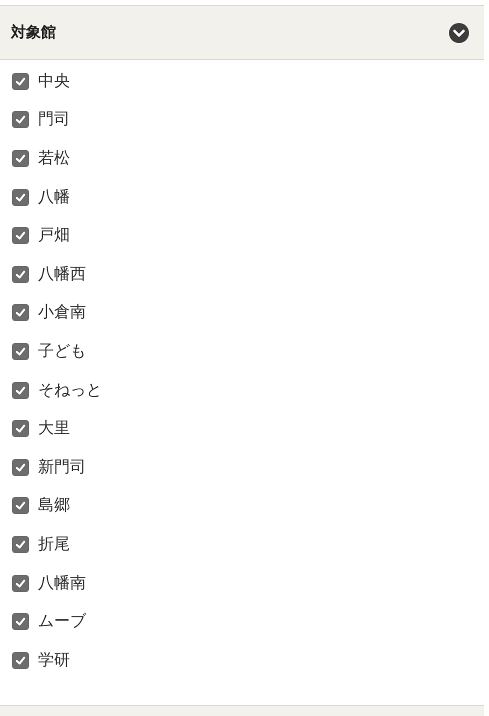 Image resolution: width=489 pixels, height=716 pixels. Describe the element at coordinates (62, 467) in the screenshot. I see `checkbox-label: 新門司` at that location.